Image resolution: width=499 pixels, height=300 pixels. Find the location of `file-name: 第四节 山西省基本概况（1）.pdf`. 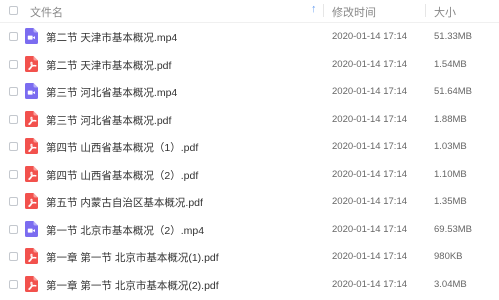

file-name: 第四节 山西省基本概况（1）.pdf is located at coordinates (122, 147).